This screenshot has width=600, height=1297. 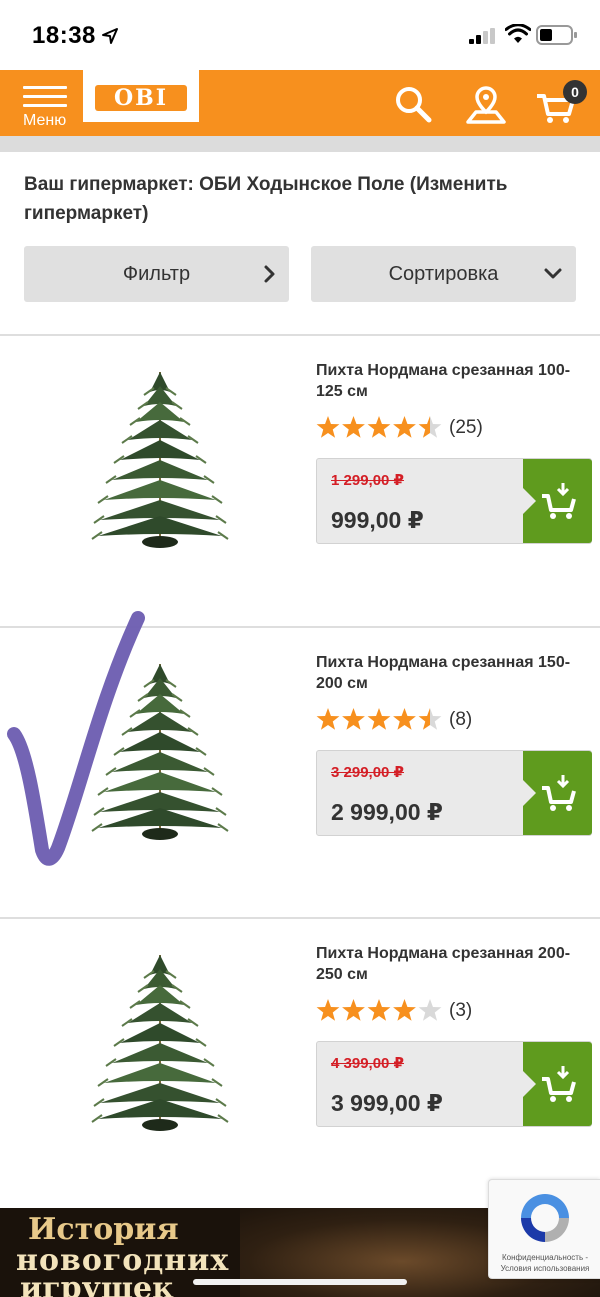 I want to click on price-box: 1 299,00 ₽ 999,00 ₽, so click(x=454, y=501).